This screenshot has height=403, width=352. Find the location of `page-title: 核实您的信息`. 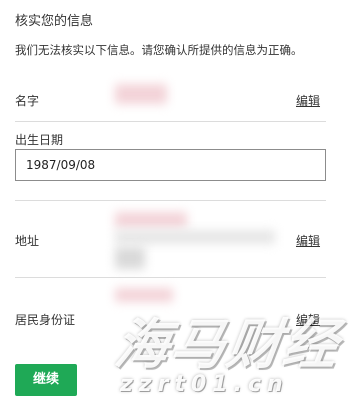

page-title: 核实您的信息 is located at coordinates (54, 21).